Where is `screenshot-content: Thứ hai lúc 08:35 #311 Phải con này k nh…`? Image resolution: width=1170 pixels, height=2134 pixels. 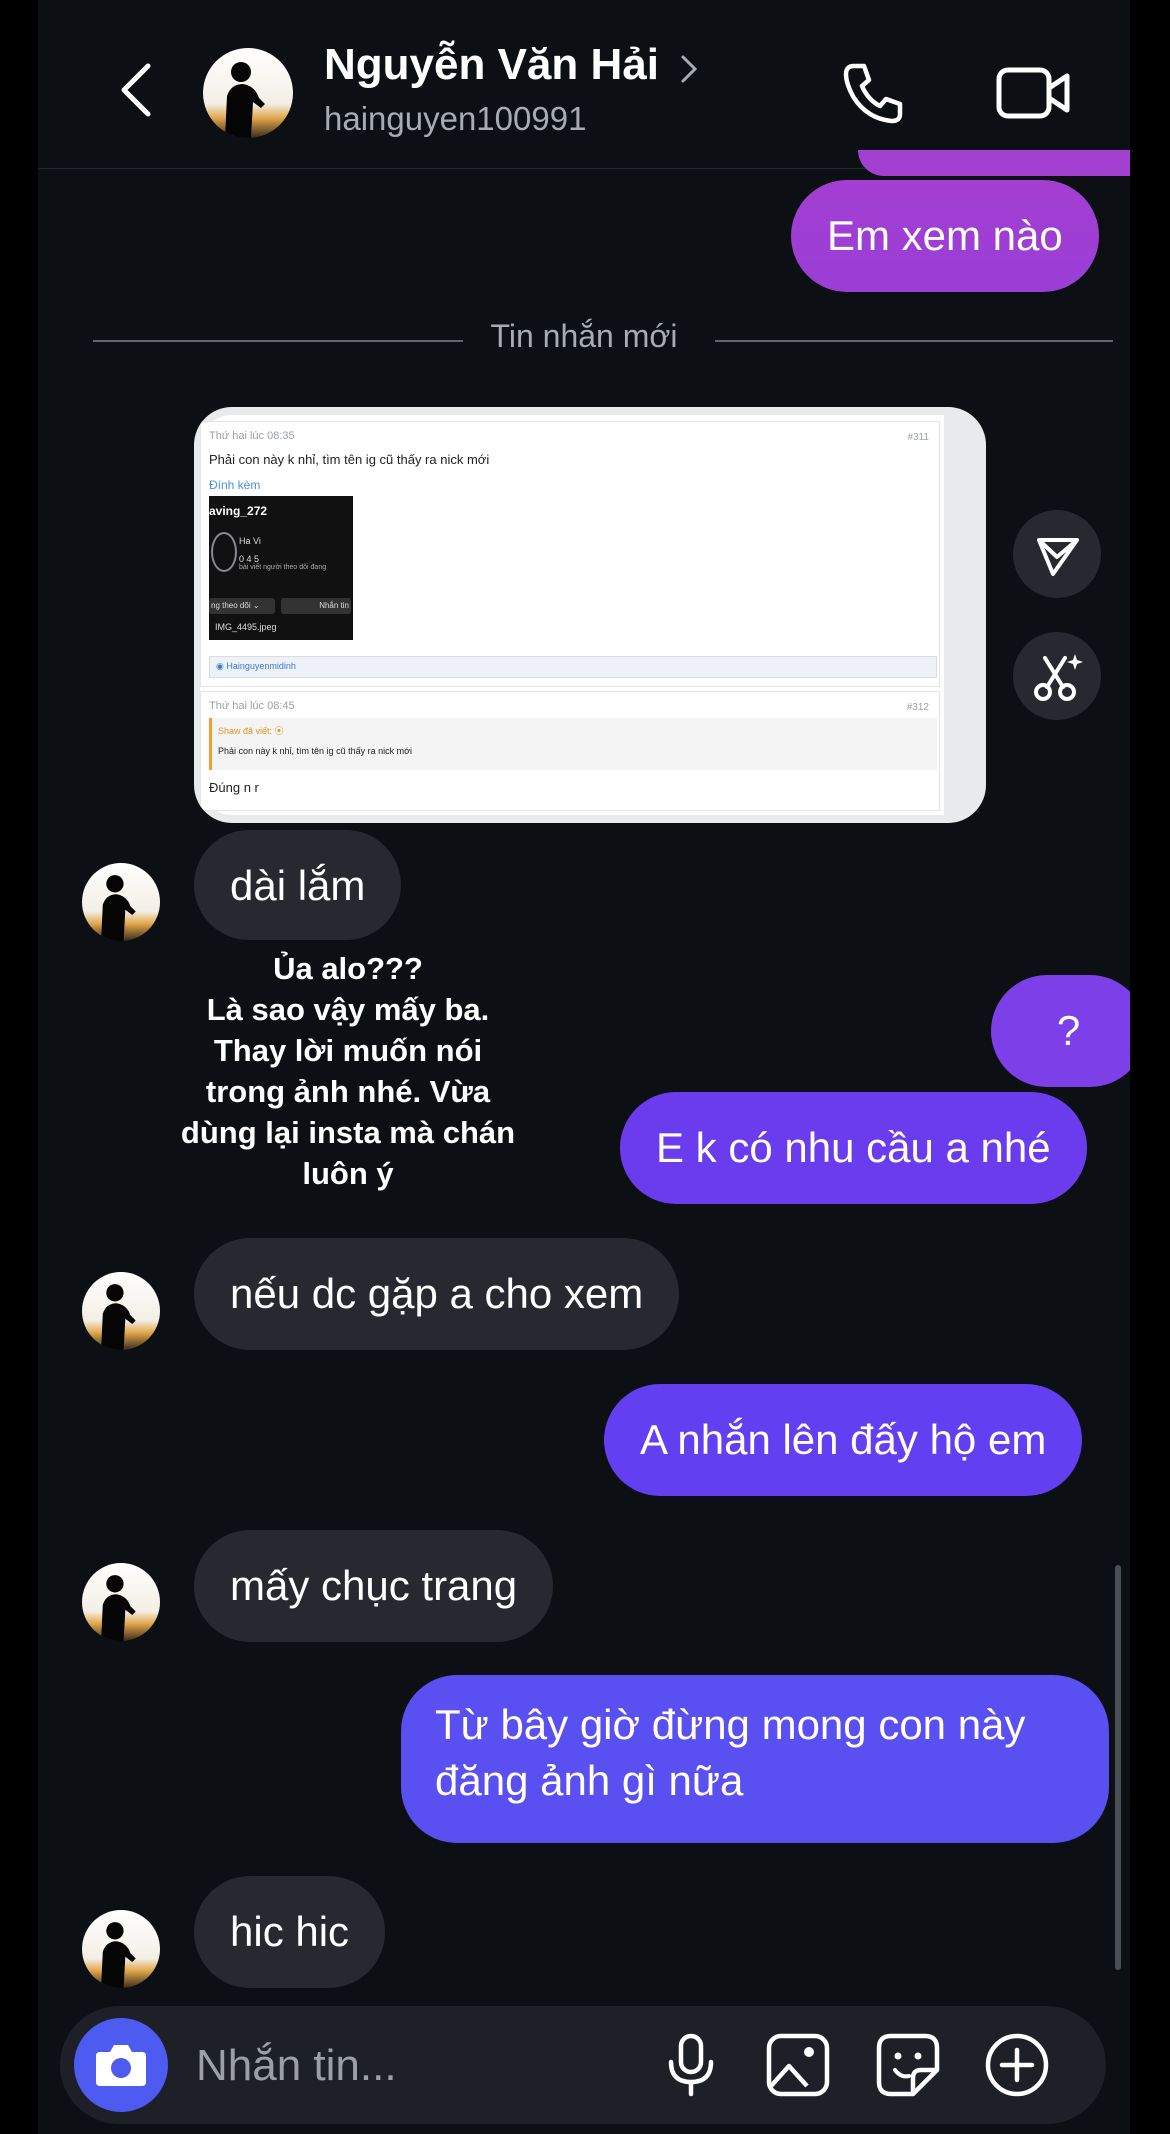 screenshot-content: Thứ hai lúc 08:35 #311 Phải con này k nh… is located at coordinates (572, 615).